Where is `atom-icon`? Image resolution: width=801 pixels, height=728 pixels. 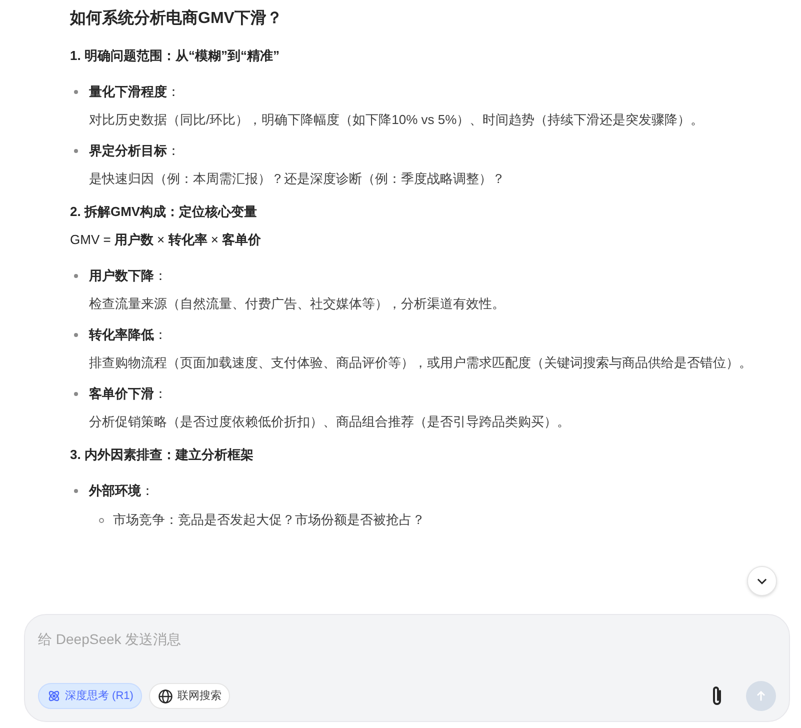 atom-icon is located at coordinates (54, 696).